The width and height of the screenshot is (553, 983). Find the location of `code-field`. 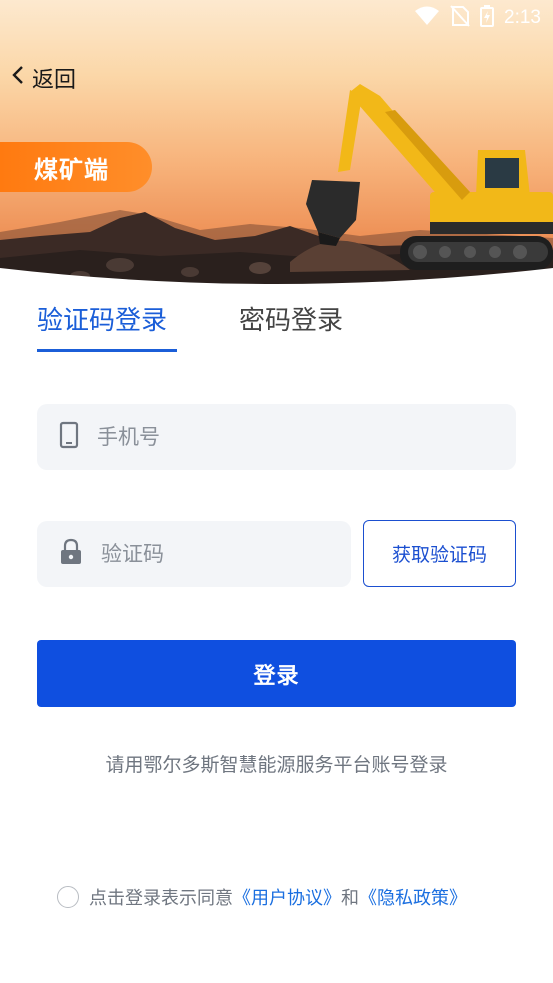

code-field is located at coordinates (204, 554).